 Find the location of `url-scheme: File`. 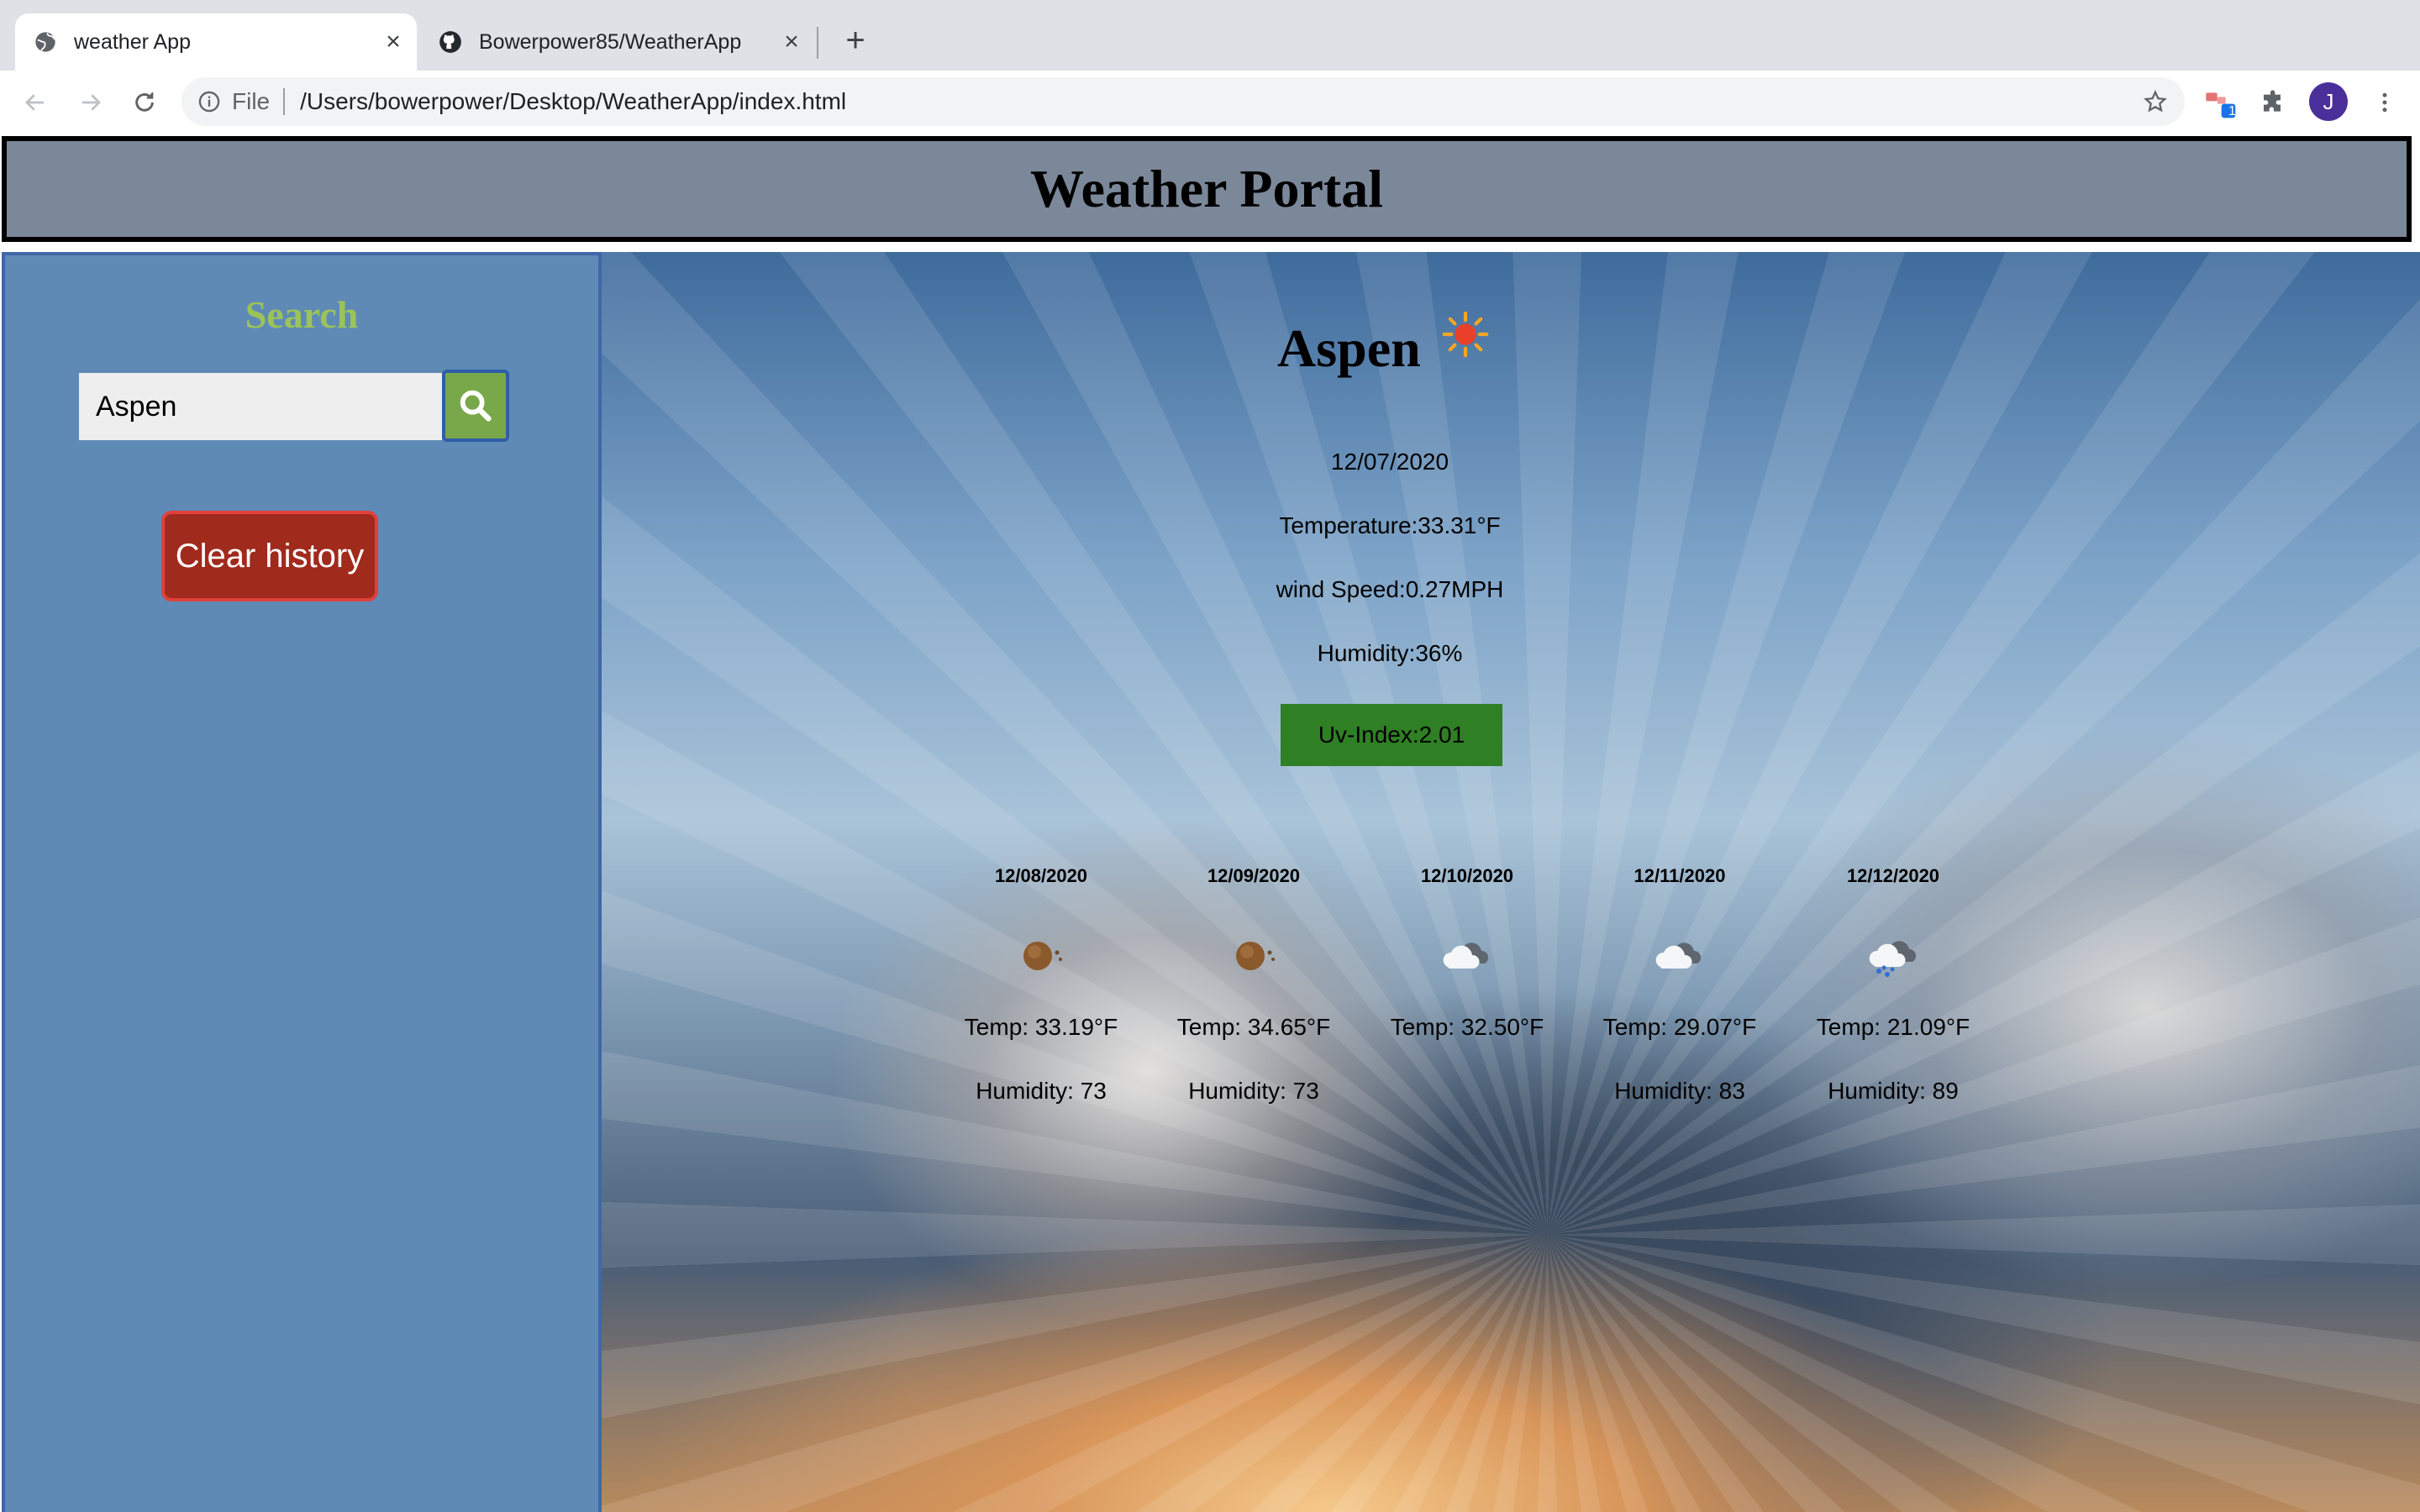

url-scheme: File is located at coordinates (251, 101).